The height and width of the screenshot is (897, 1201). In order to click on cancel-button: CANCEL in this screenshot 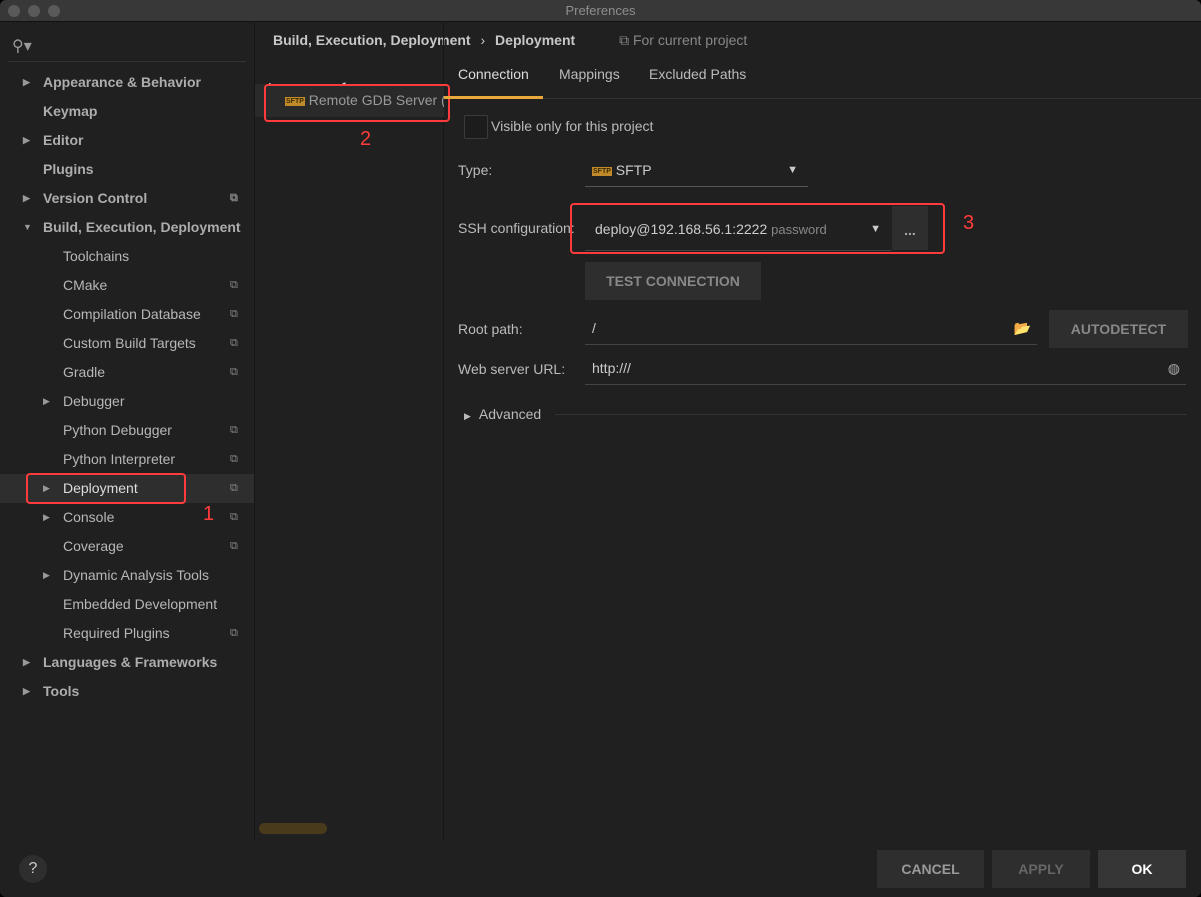, I will do `click(930, 869)`.